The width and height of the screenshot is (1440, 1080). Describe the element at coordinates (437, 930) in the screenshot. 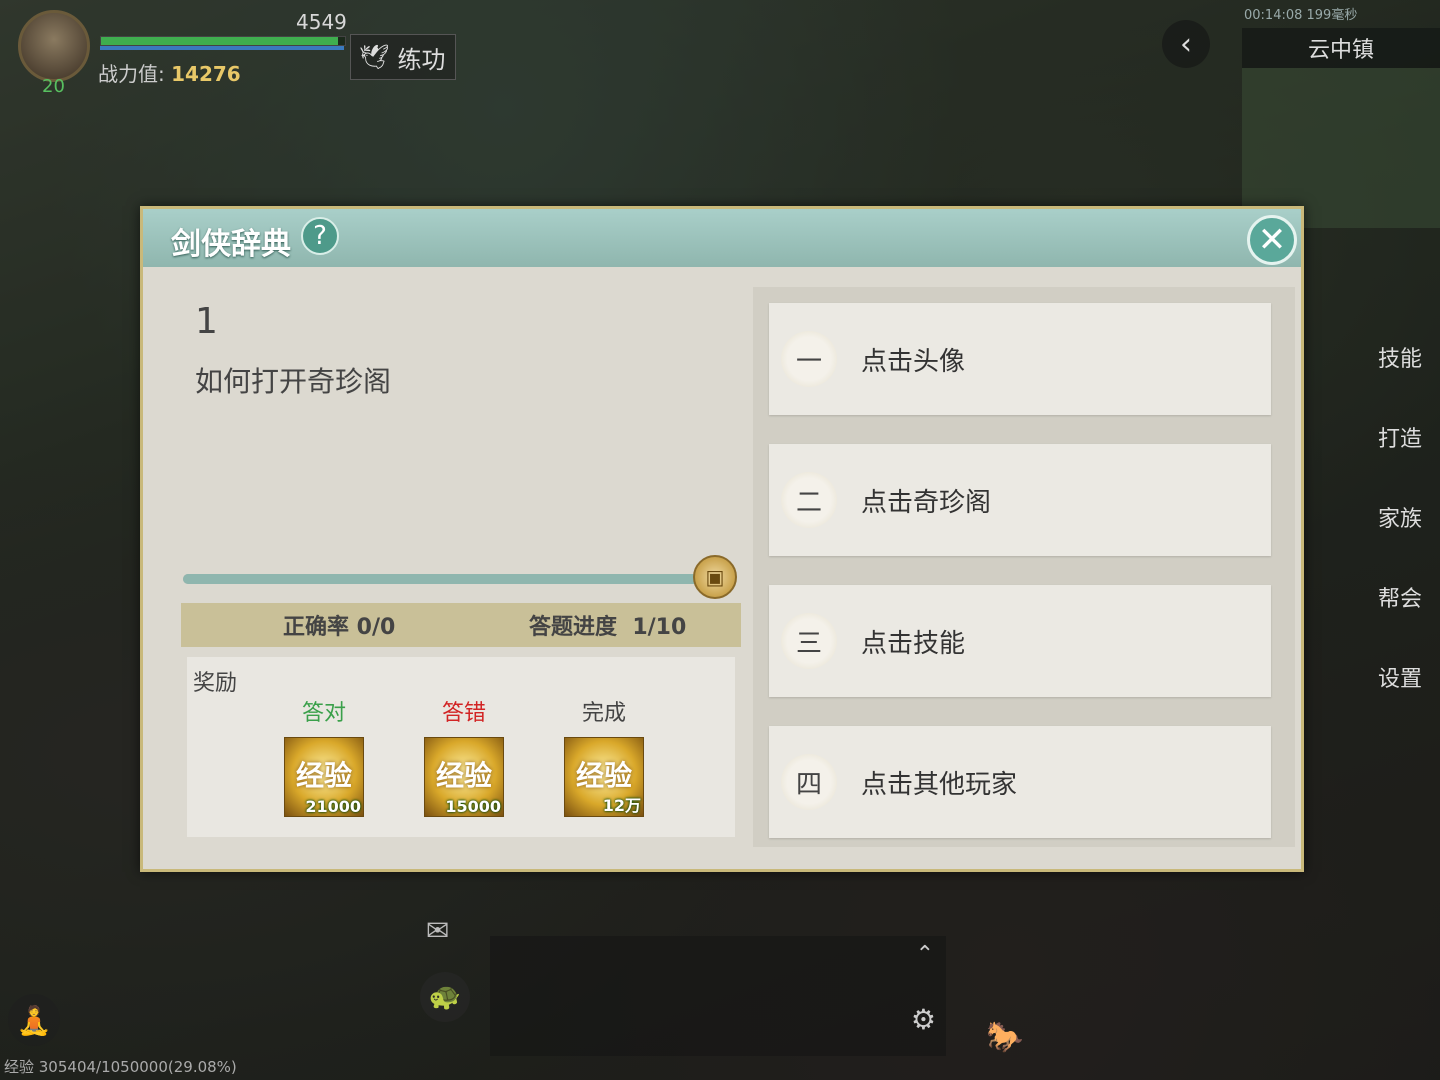

I see `mail-icon: ✉` at that location.